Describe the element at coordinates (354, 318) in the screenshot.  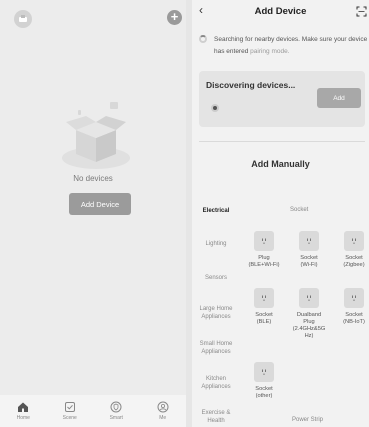
I see `device-label: Socket (NB-IoT)` at that location.